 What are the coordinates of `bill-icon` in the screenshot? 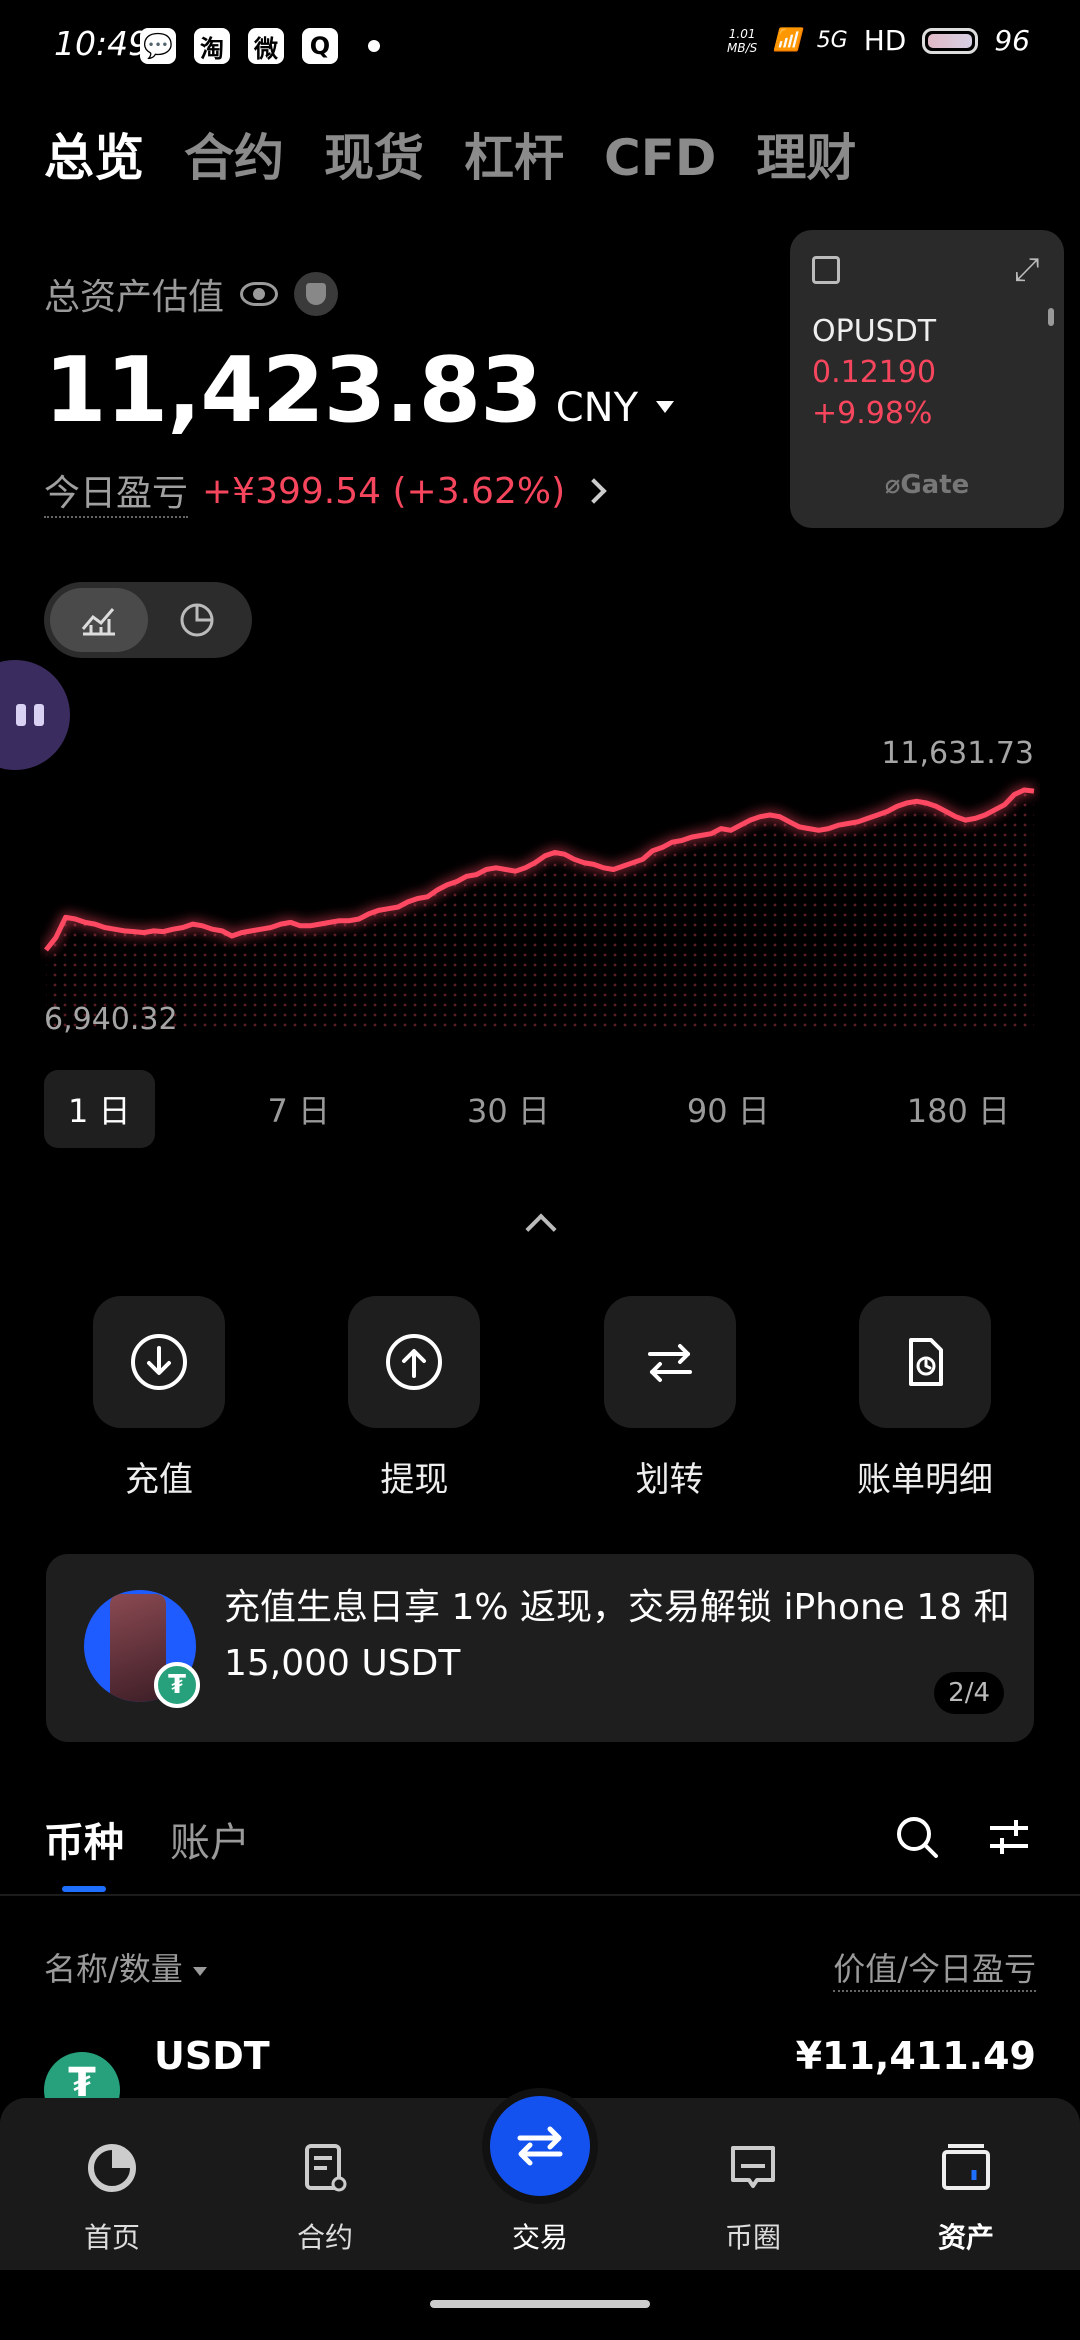 It's located at (925, 1362).